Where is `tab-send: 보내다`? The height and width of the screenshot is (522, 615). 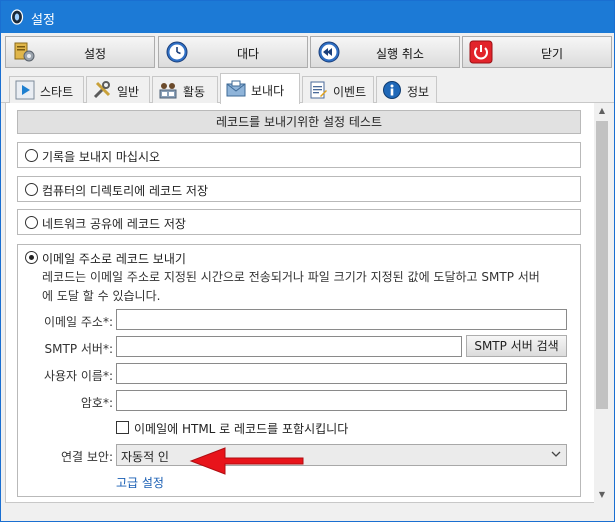
tab-send: 보내다 is located at coordinates (260, 88).